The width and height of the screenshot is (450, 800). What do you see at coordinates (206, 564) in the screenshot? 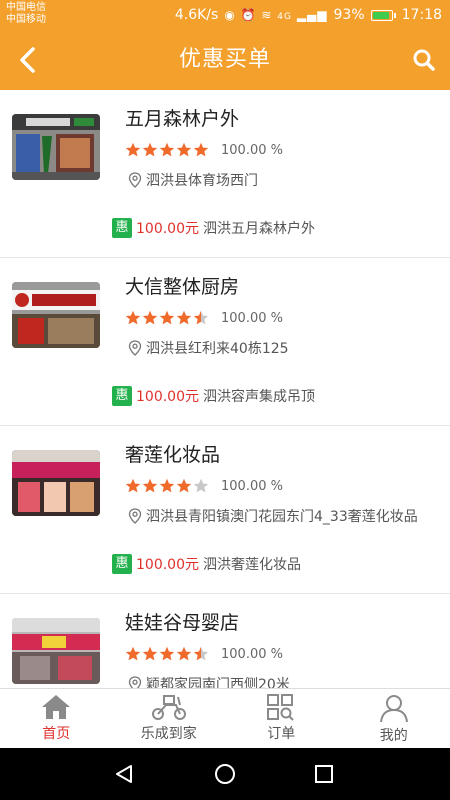
I see `promo-row: 惠 100.00元 泗洪奢莲化妆品` at bounding box center [206, 564].